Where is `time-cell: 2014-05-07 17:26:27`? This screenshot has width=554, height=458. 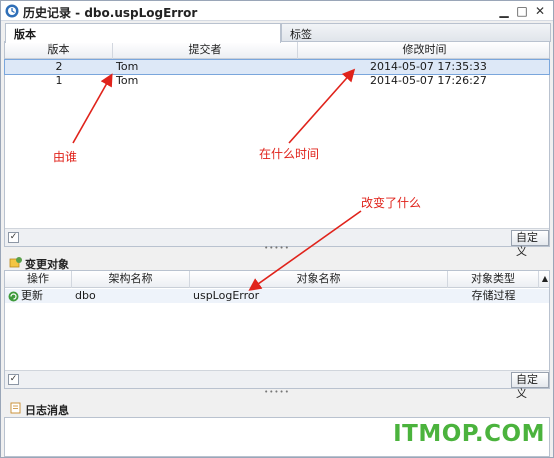
time-cell: 2014-05-07 17:26:27 is located at coordinates (428, 80).